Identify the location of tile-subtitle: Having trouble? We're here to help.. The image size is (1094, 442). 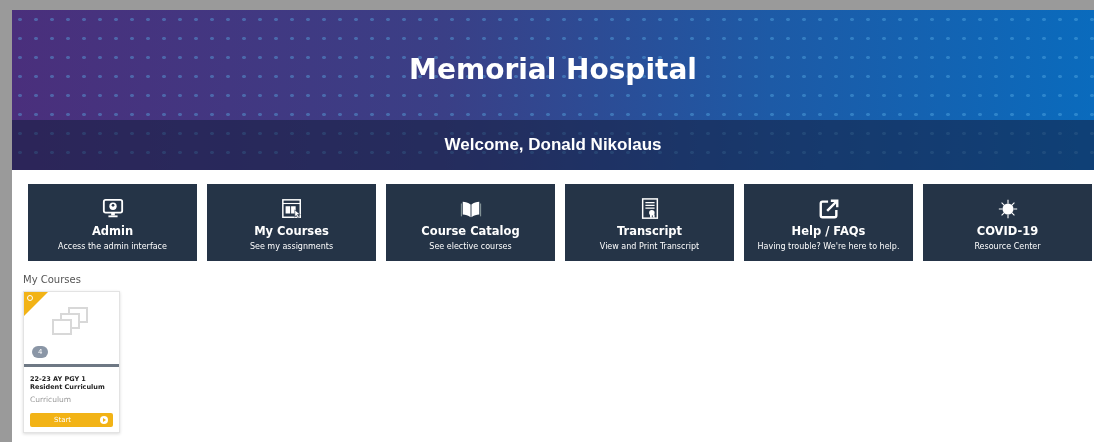
(828, 246).